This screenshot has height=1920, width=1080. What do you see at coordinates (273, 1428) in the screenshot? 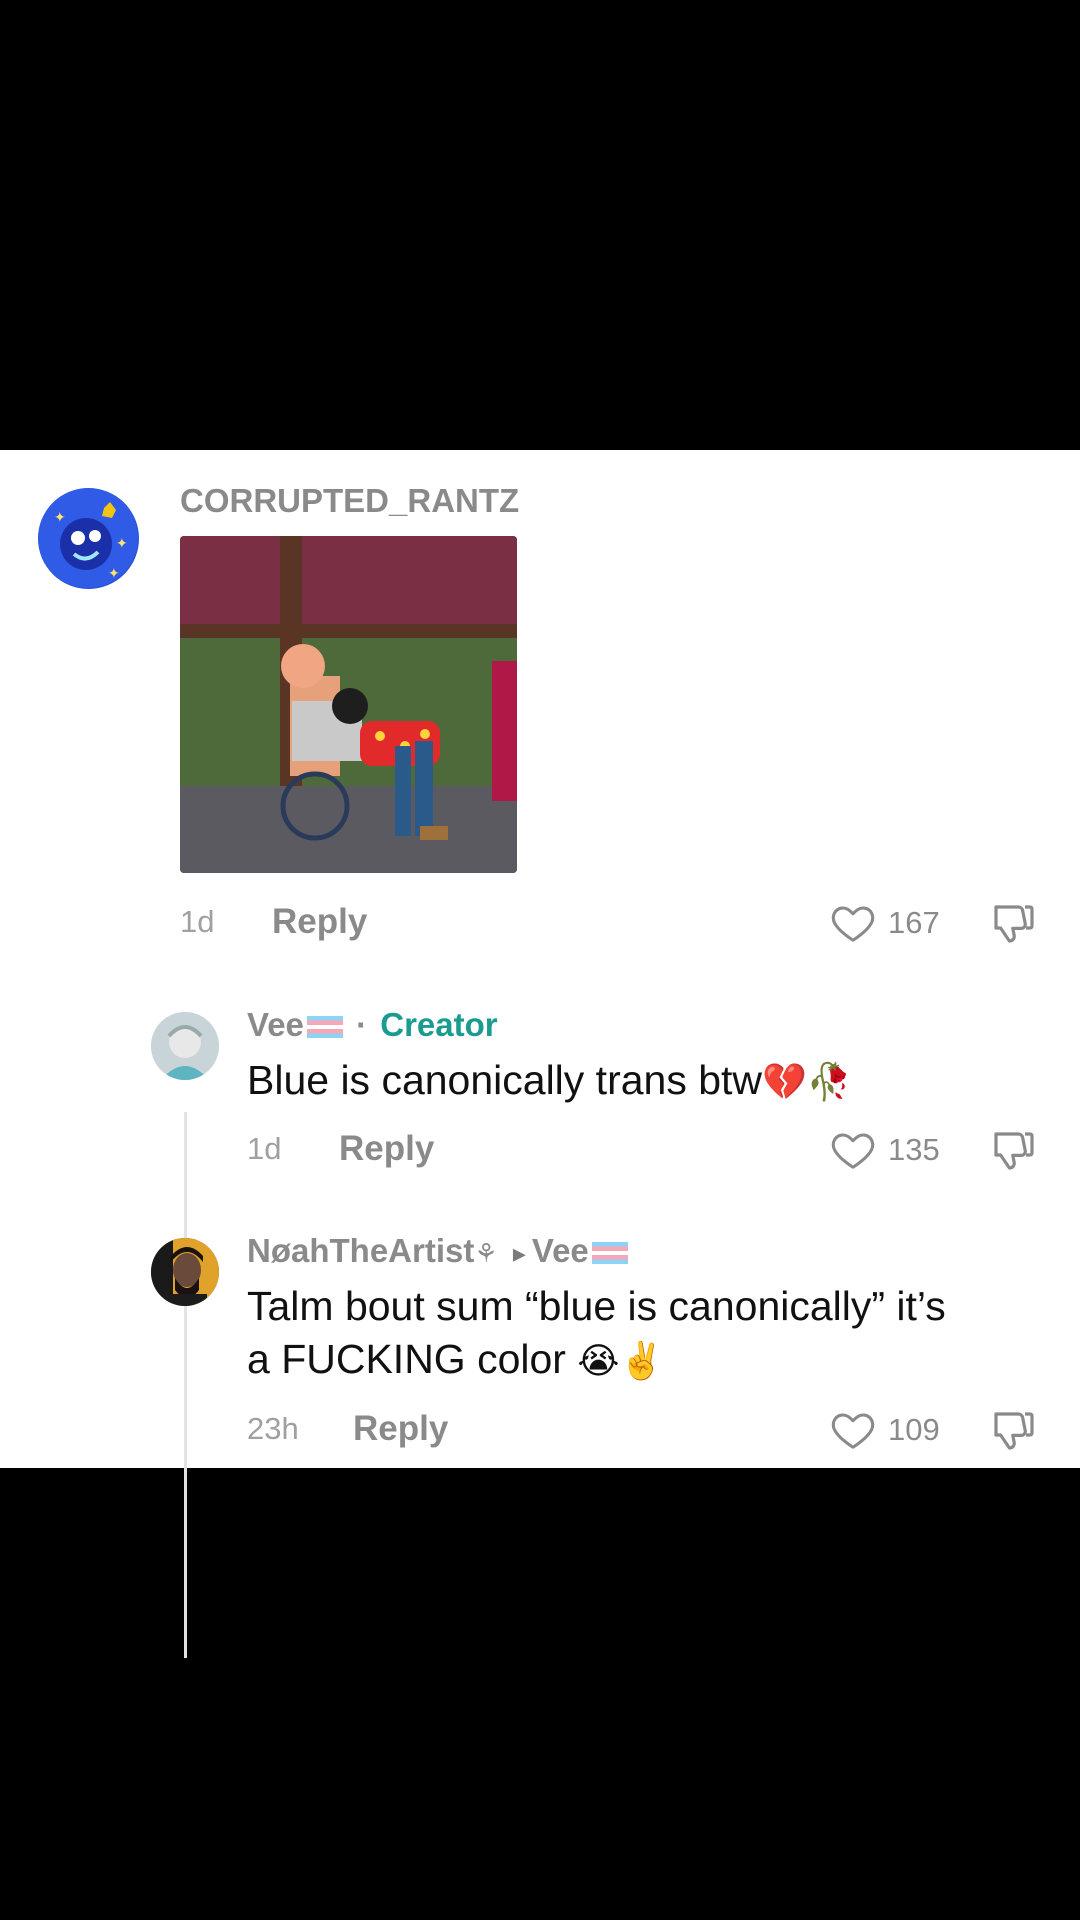
I see `comment-time: 23h` at bounding box center [273, 1428].